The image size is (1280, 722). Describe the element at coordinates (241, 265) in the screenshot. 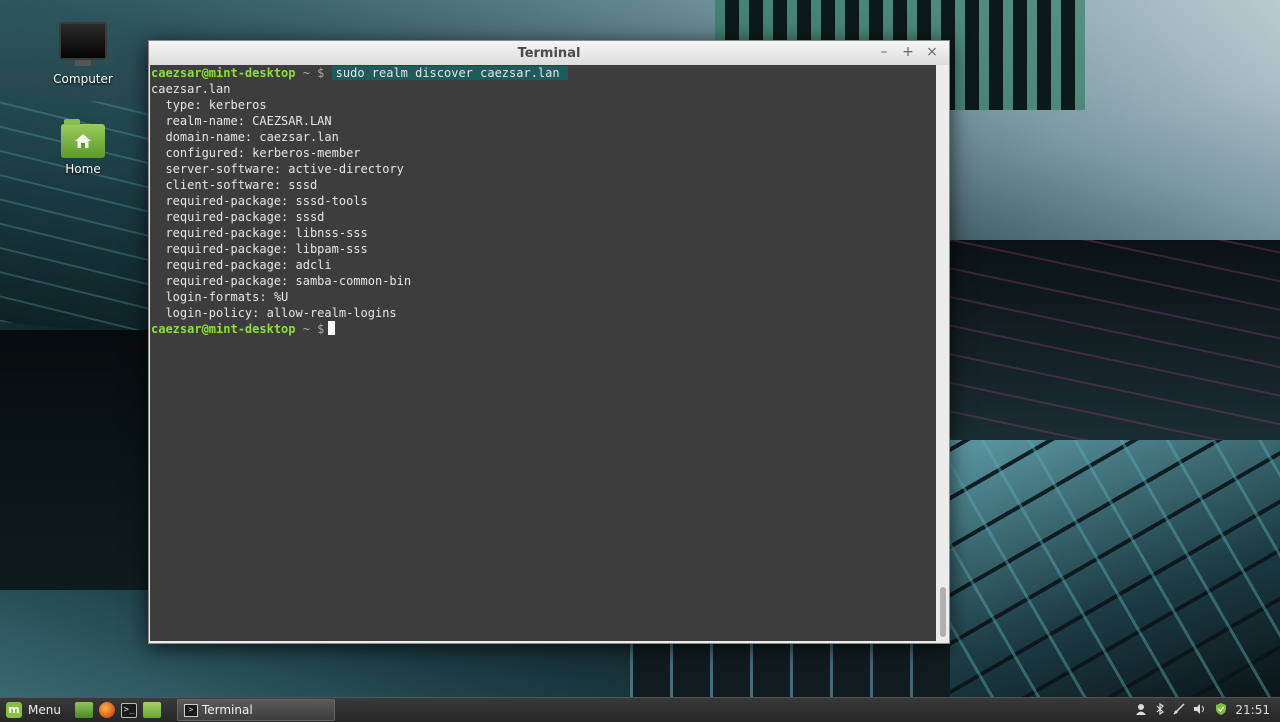

I see `output-line: required-package: adcli` at that location.